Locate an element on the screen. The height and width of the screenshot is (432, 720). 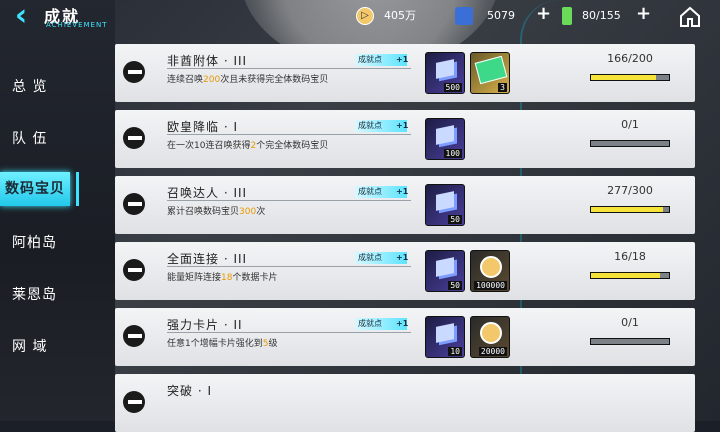
card-glyph-icon is located at coordinates (491, 70).